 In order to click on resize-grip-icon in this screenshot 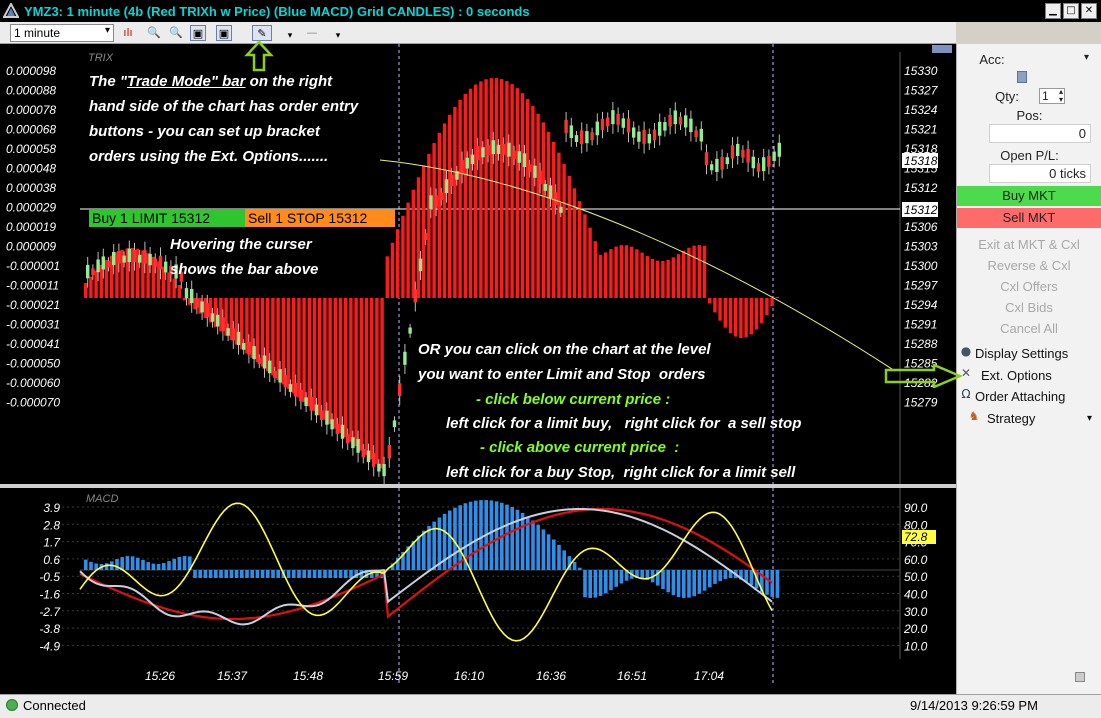, I will do `click(1080, 677)`.